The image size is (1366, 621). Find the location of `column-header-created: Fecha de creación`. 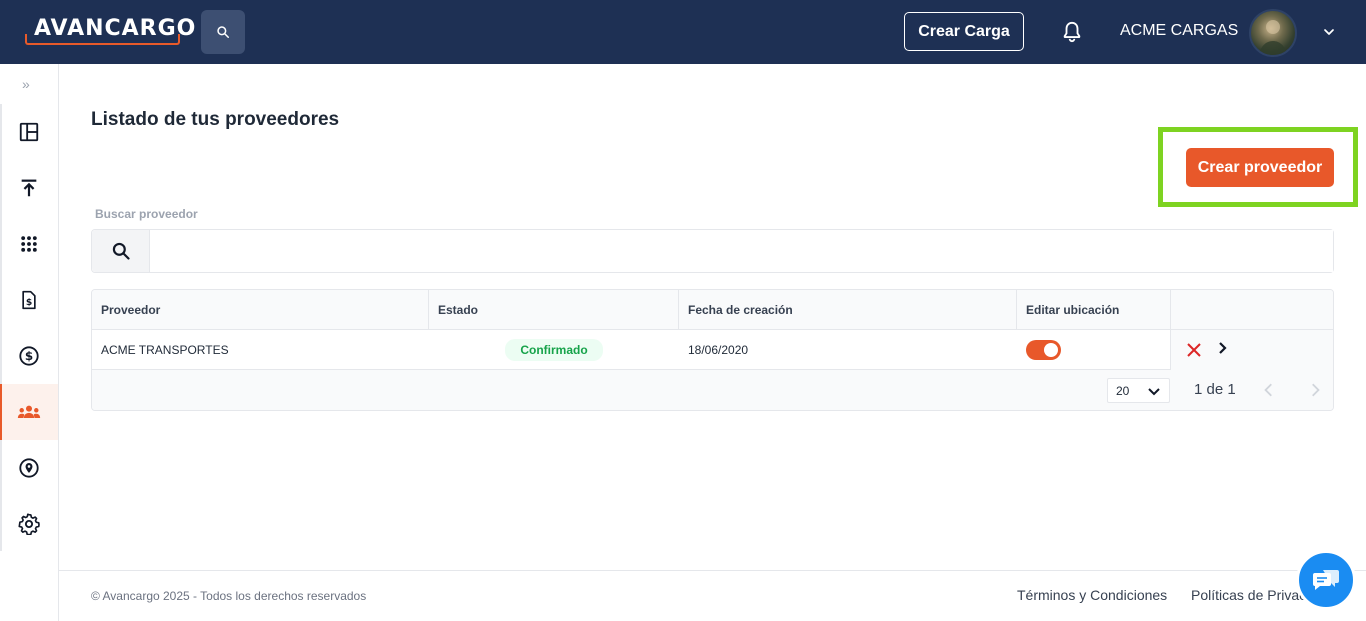

column-header-created: Fecha de creación is located at coordinates (848, 310).